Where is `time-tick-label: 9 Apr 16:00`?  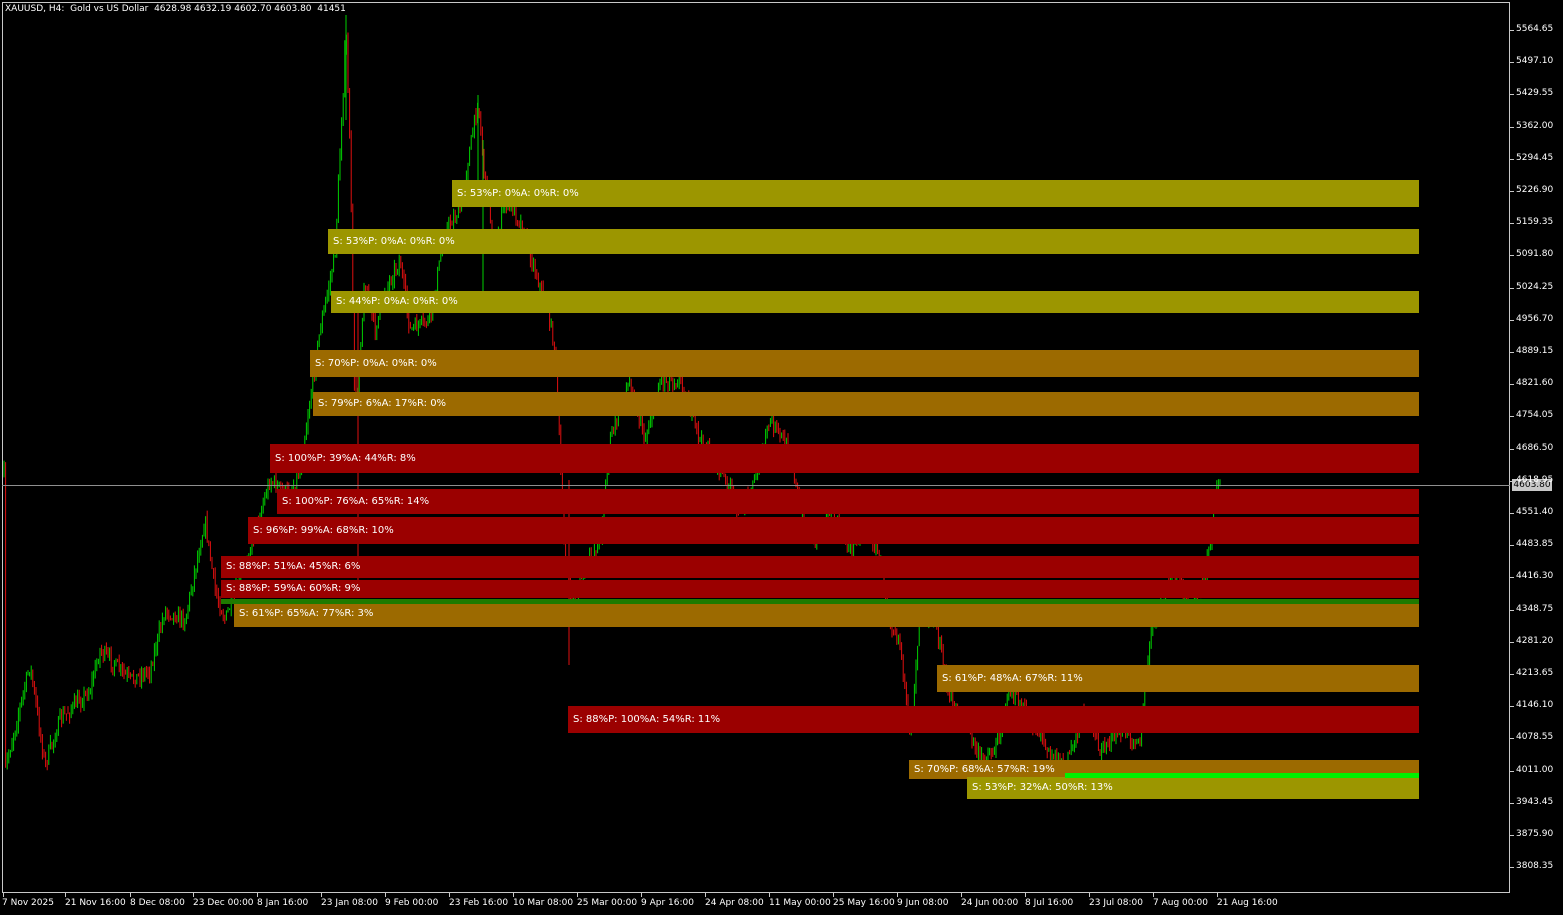 time-tick-label: 9 Apr 16:00 is located at coordinates (667, 903).